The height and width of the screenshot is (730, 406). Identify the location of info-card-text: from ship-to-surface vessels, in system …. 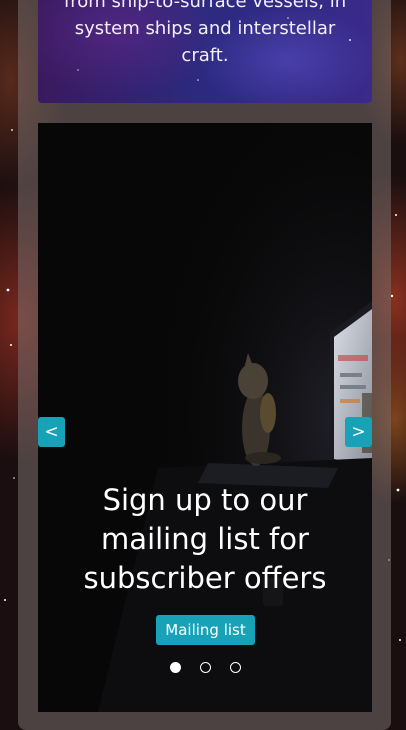
(205, 33).